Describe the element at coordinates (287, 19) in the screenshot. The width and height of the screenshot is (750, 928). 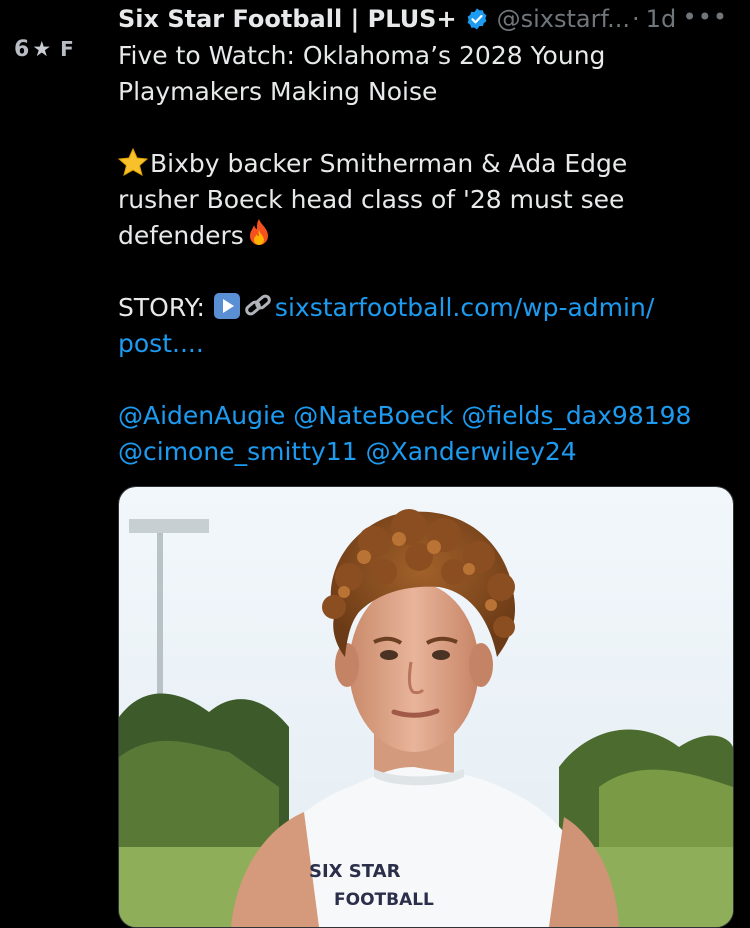
I see `author-name: Six Star Football | PLUS+` at that location.